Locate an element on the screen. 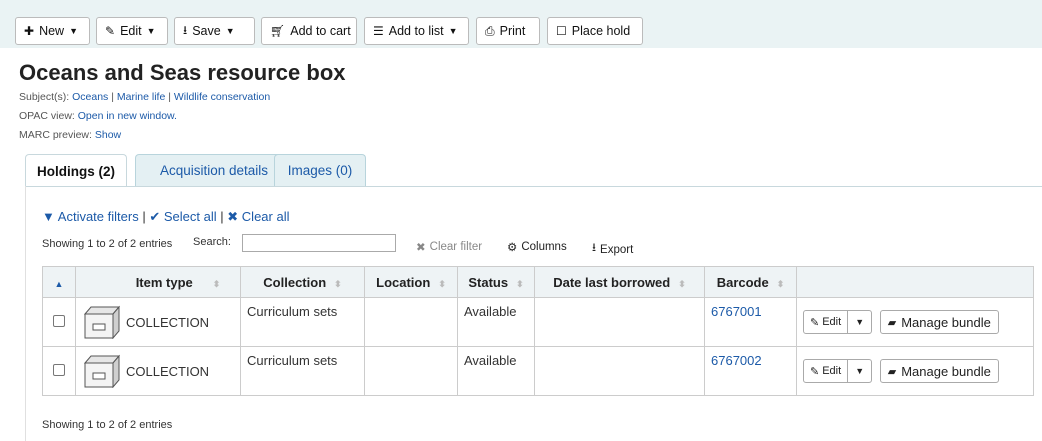  collection-header-label: Collection is located at coordinates (295, 282).